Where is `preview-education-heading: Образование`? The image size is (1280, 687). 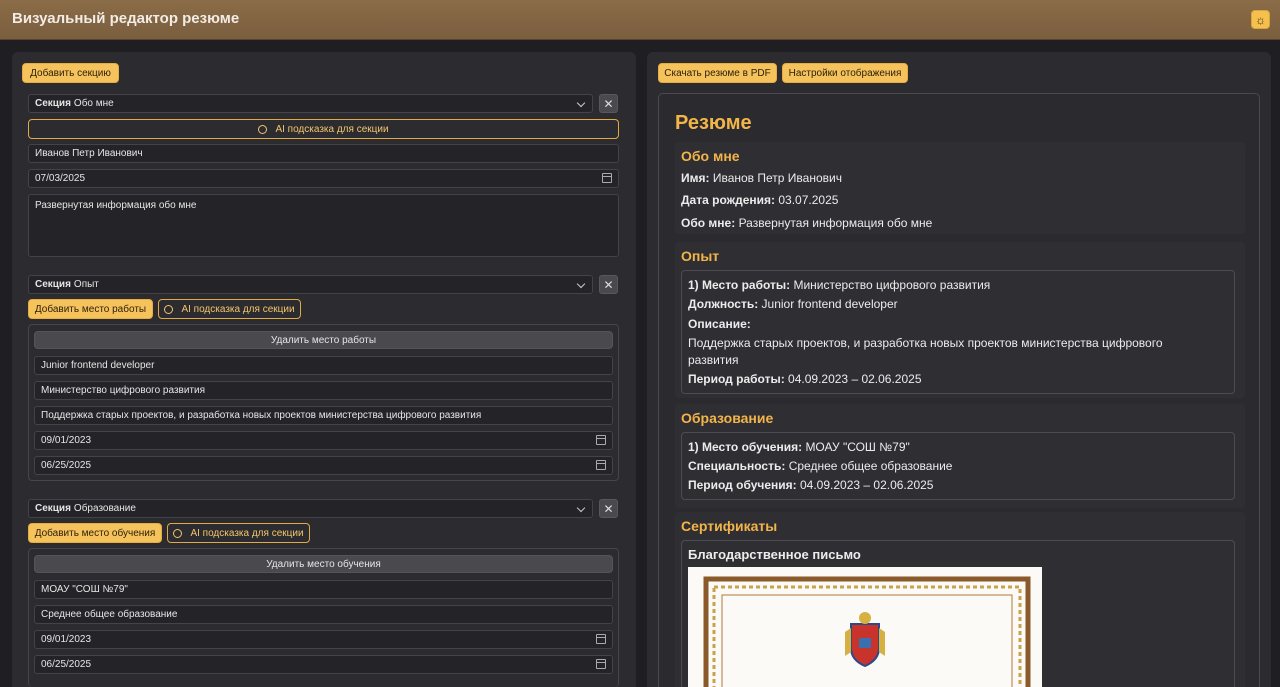
preview-education-heading: Образование is located at coordinates (727, 418).